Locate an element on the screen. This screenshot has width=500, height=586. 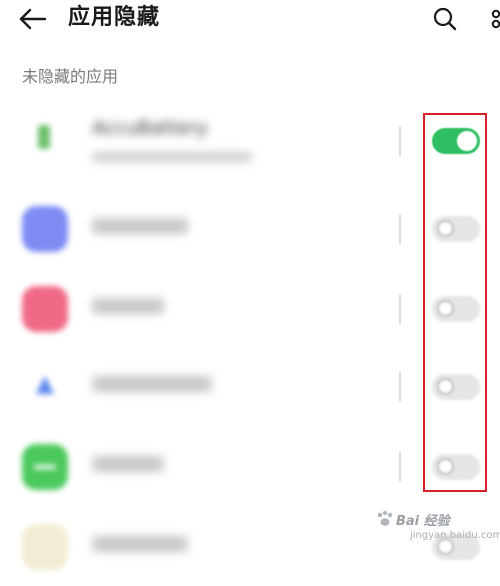
search-icon is located at coordinates (445, 19).